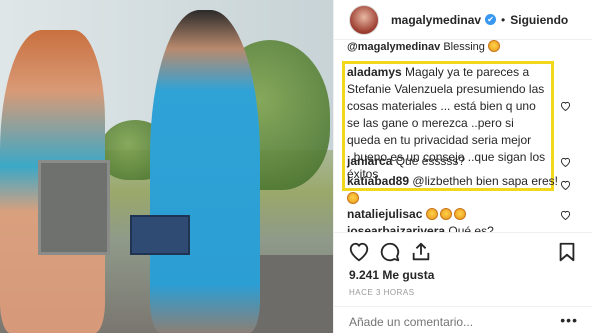 The height and width of the screenshot is (333, 592). Describe the element at coordinates (463, 250) in the screenshot. I see `action-bar` at that location.